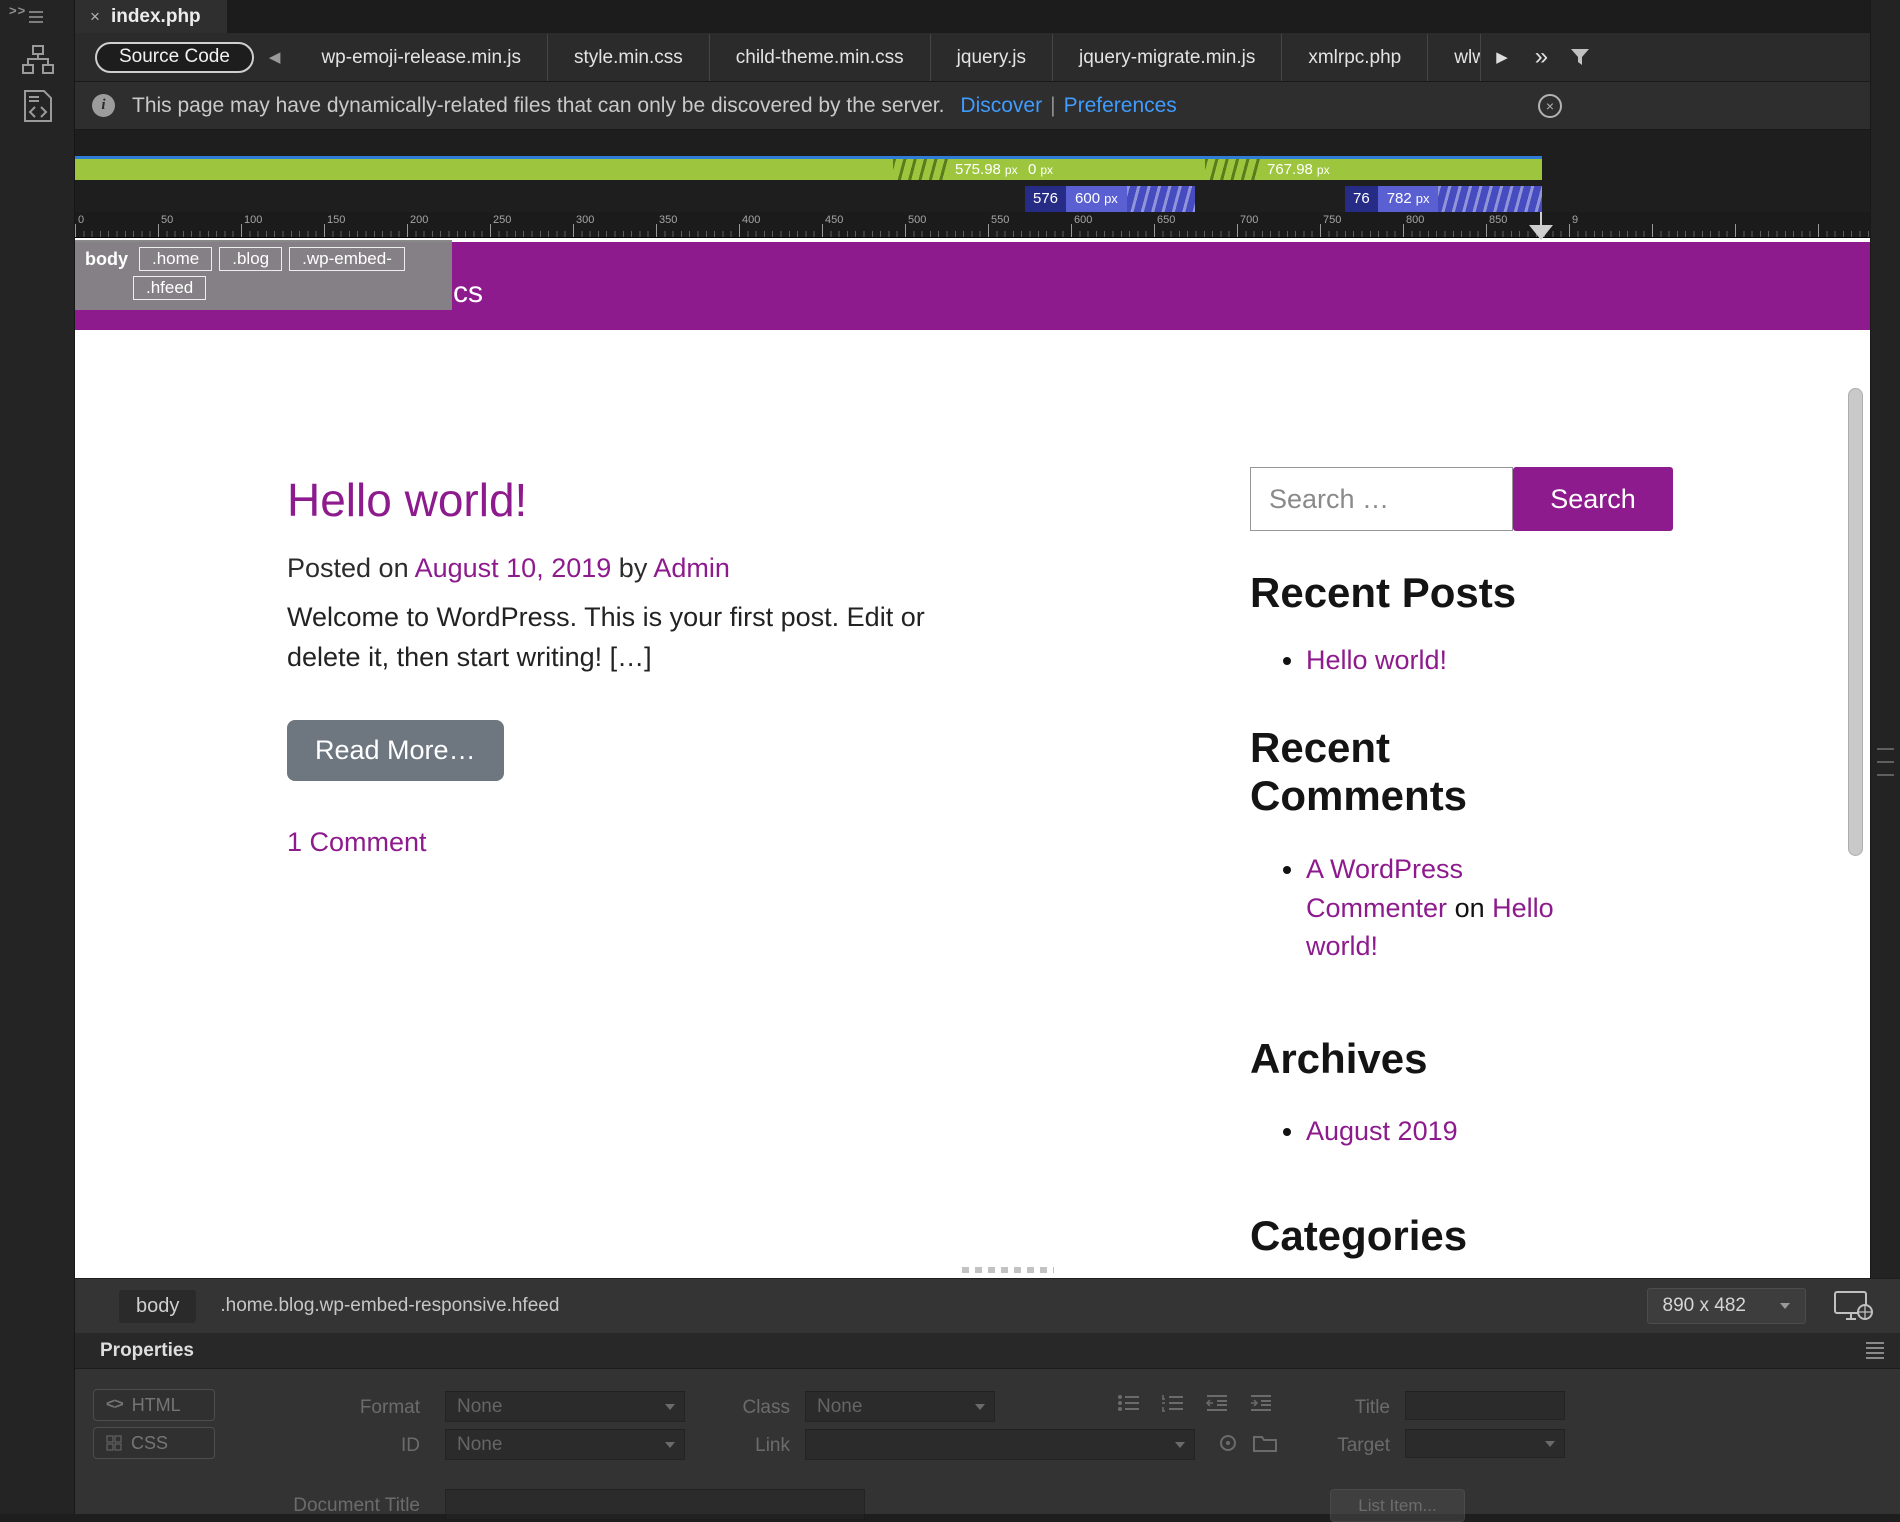  I want to click on id-value: None, so click(480, 1444).